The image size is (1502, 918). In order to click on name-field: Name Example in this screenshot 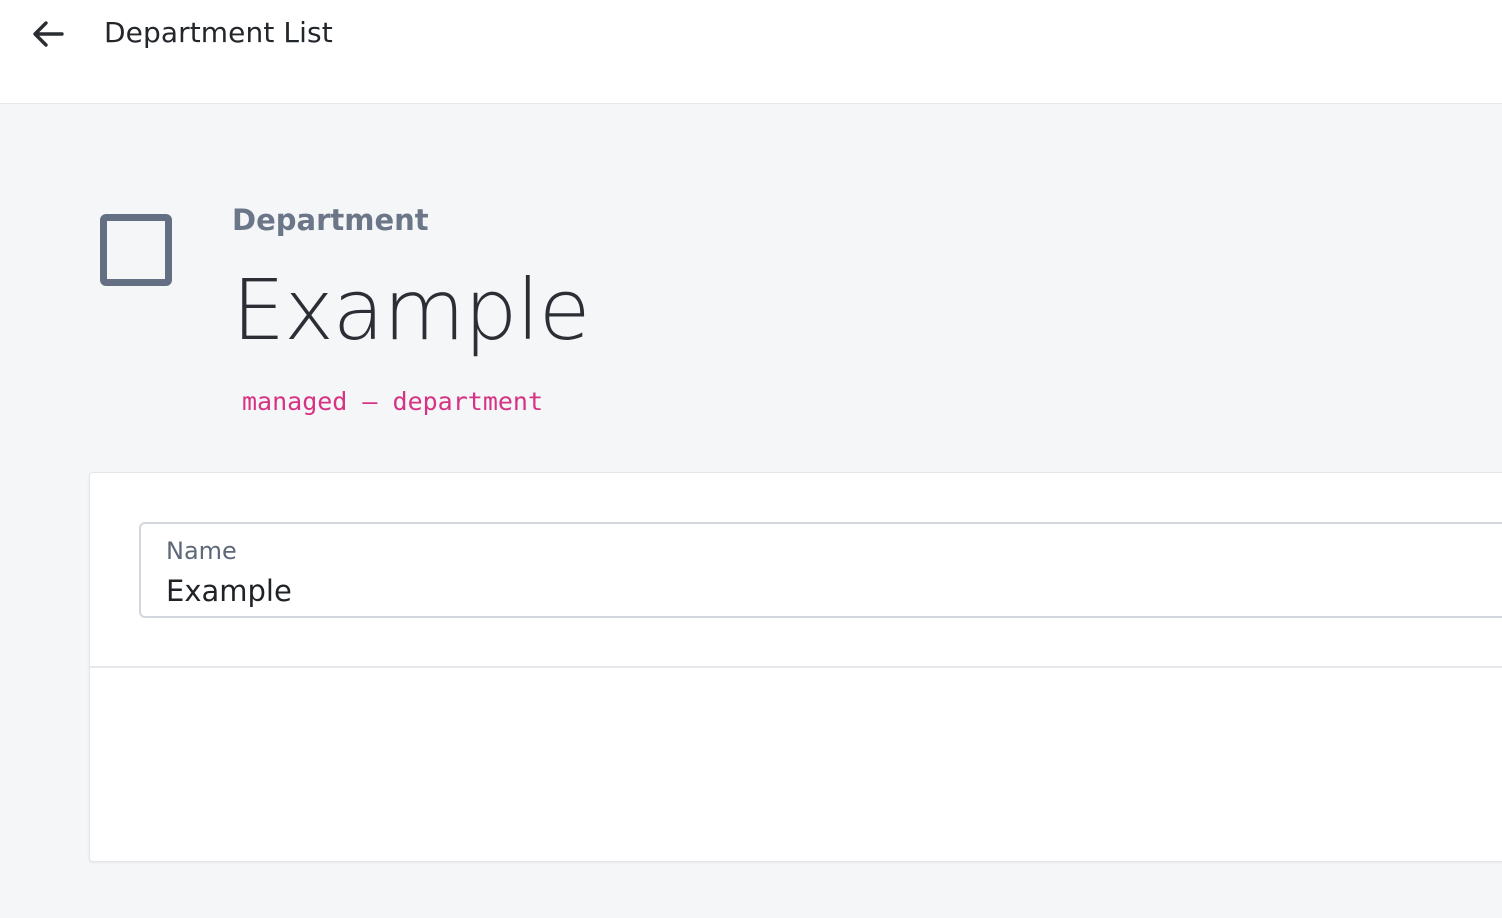, I will do `click(820, 570)`.